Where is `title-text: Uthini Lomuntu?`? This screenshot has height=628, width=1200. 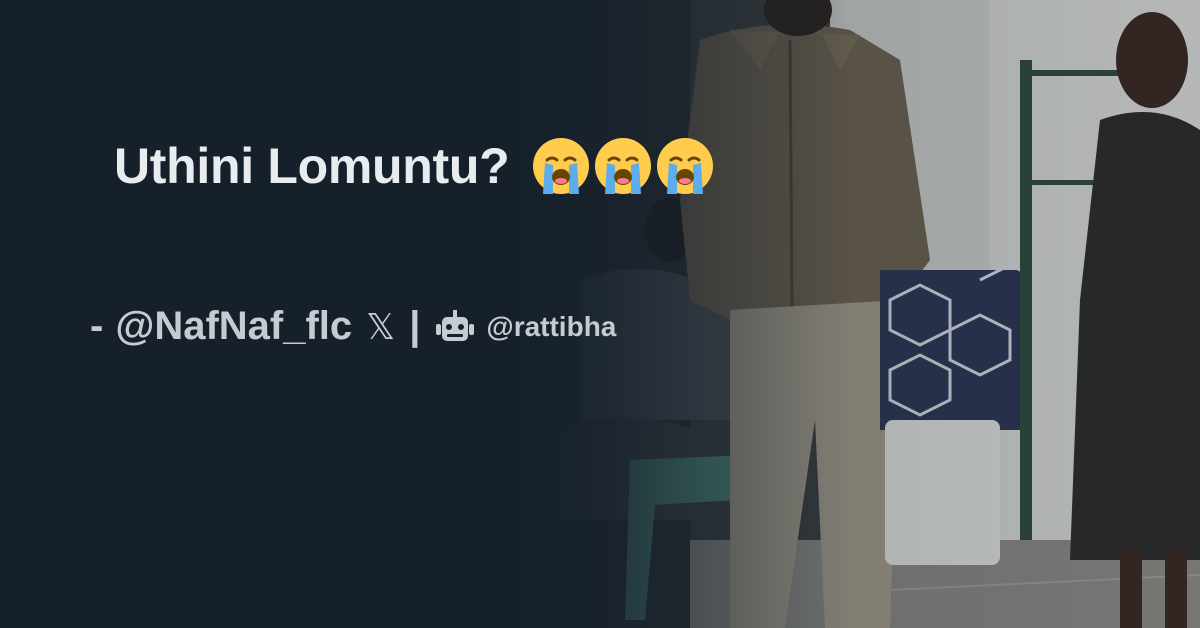 title-text: Uthini Lomuntu? is located at coordinates (312, 166).